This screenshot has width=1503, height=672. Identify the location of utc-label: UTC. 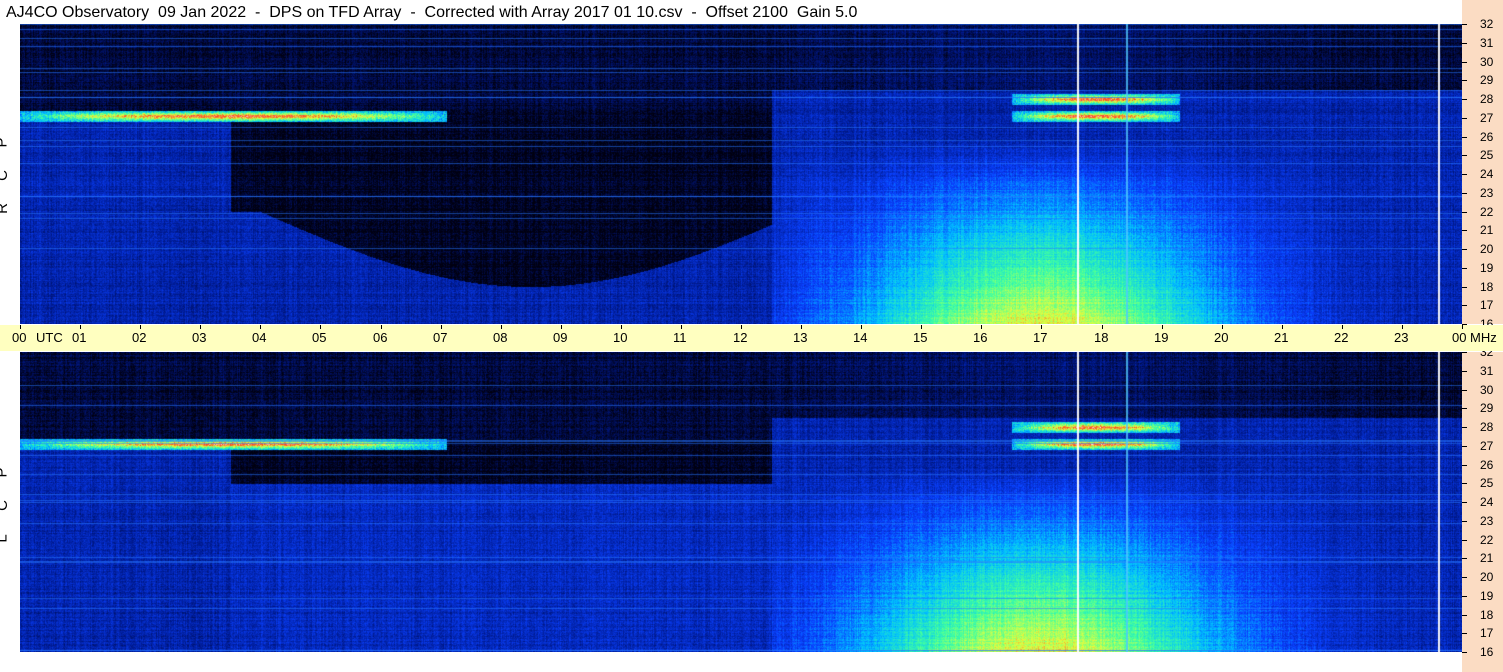
(49, 337).